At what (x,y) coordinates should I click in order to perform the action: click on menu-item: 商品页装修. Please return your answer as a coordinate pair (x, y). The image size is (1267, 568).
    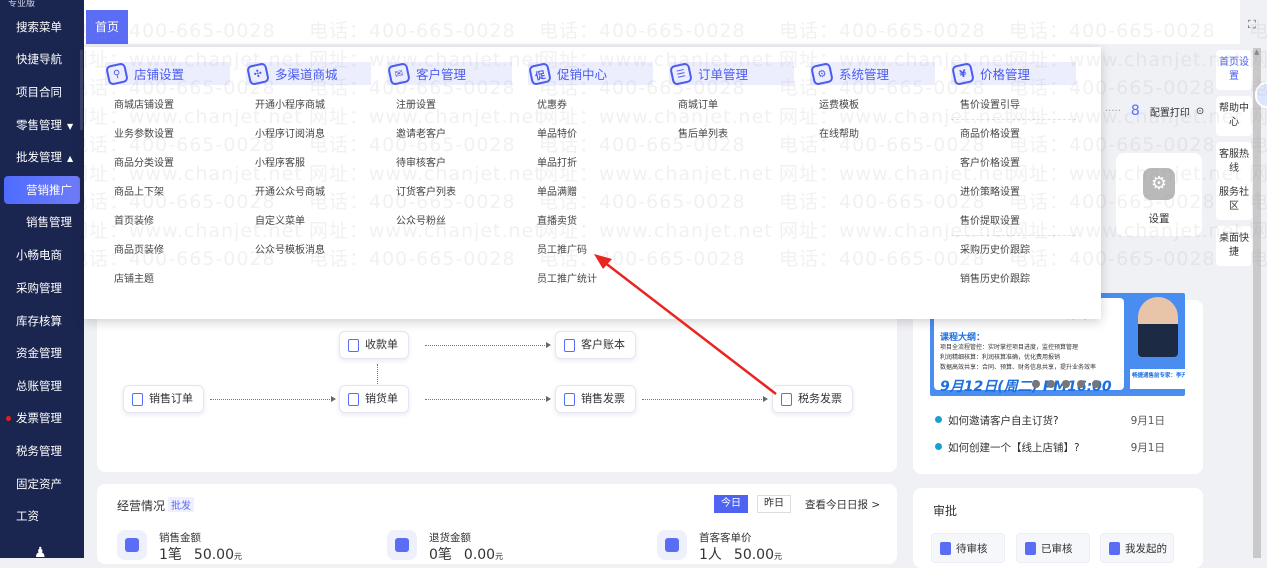
    Looking at the image, I should click on (167, 250).